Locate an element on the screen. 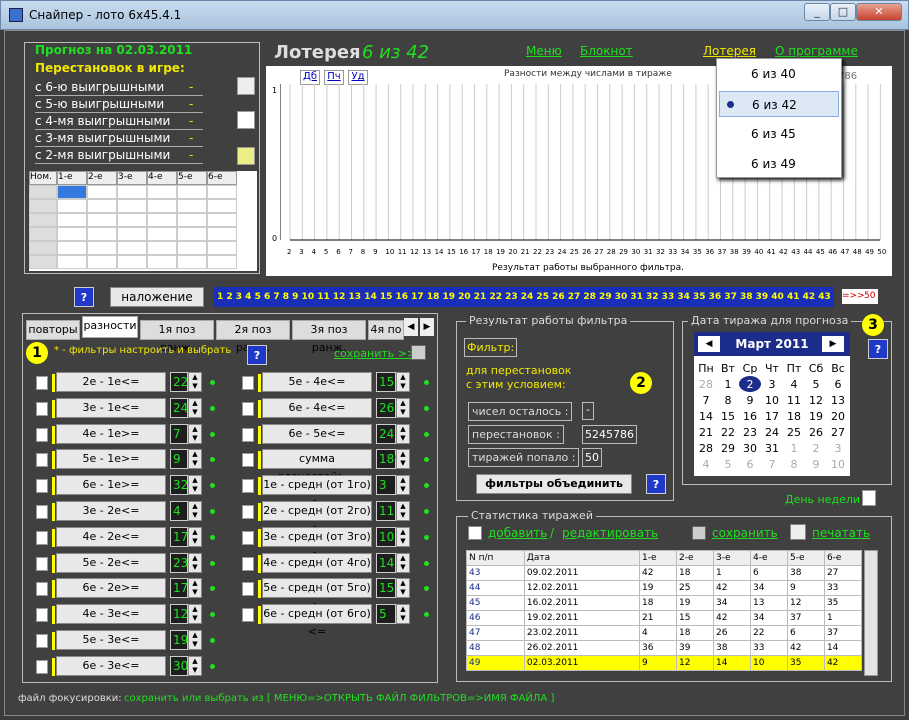 The image size is (909, 720). filter-label-button: 6е - 5е<= is located at coordinates (317, 433).